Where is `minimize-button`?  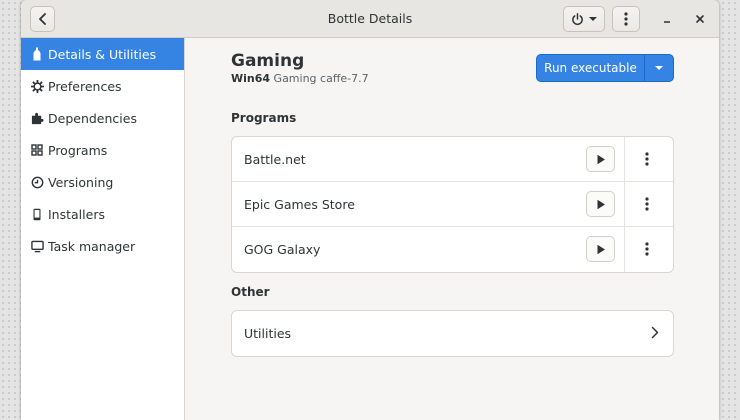
minimize-button is located at coordinates (667, 19).